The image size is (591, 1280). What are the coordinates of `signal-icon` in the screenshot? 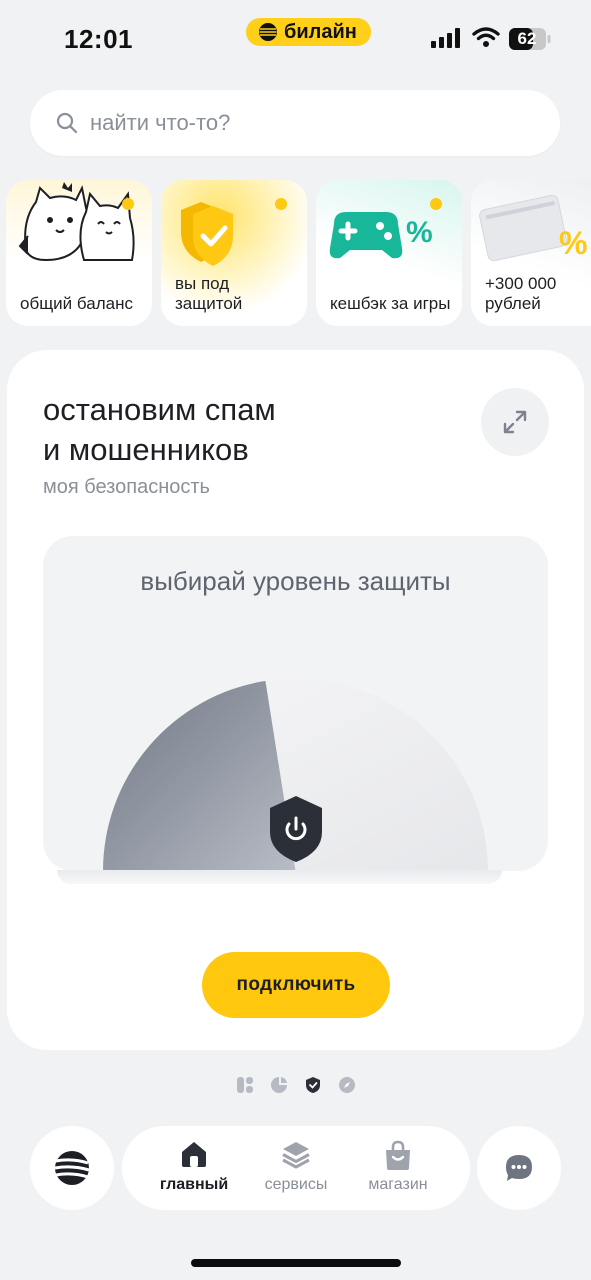 It's located at (445, 38).